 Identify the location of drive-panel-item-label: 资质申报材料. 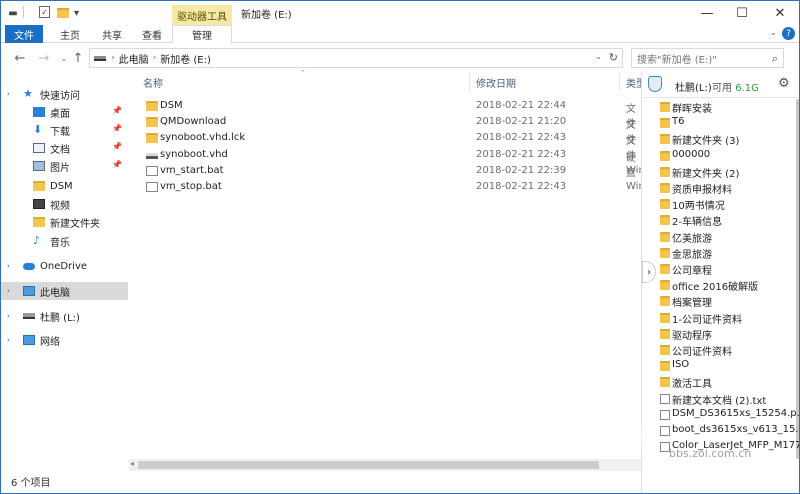
(702, 190).